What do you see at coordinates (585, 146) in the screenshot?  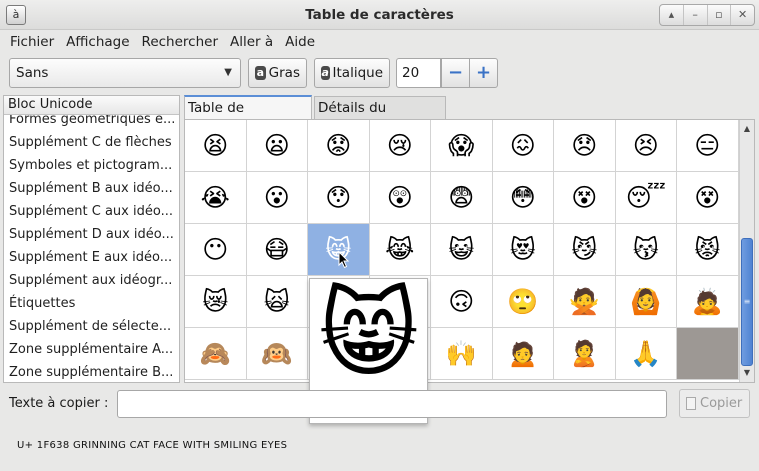 I see `char-cell: 😞` at bounding box center [585, 146].